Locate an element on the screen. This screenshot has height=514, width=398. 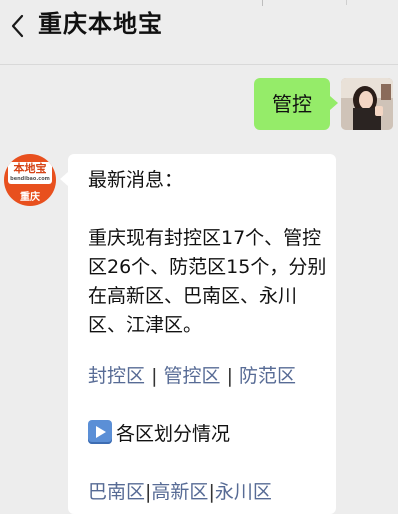
page-title: 重庆本地宝 is located at coordinates (100, 24).